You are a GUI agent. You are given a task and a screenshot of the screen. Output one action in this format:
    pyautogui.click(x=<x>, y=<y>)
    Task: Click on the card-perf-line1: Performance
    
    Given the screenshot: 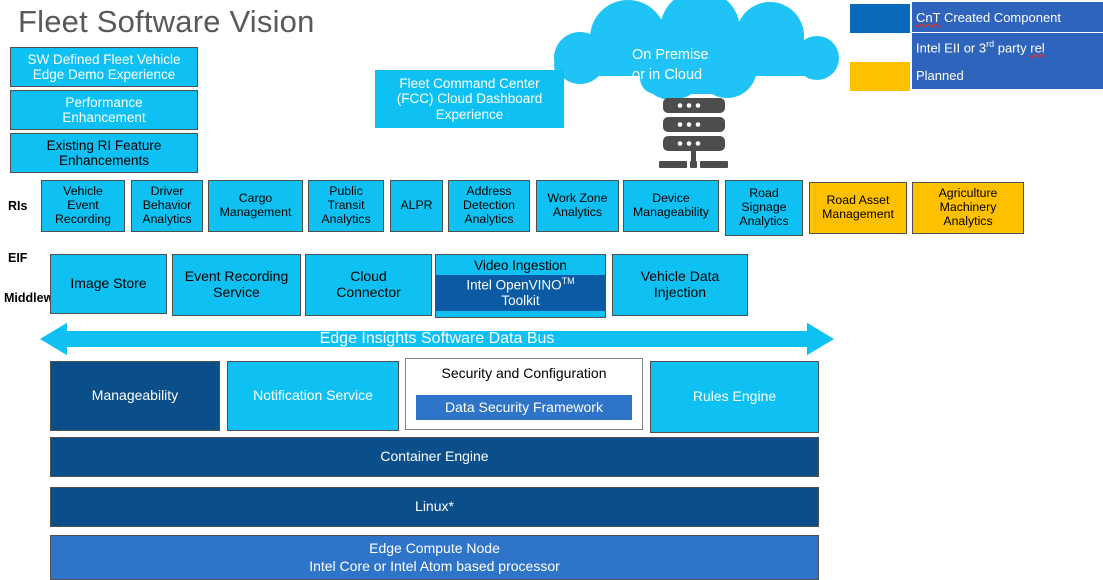 What is the action you would take?
    pyautogui.click(x=104, y=102)
    